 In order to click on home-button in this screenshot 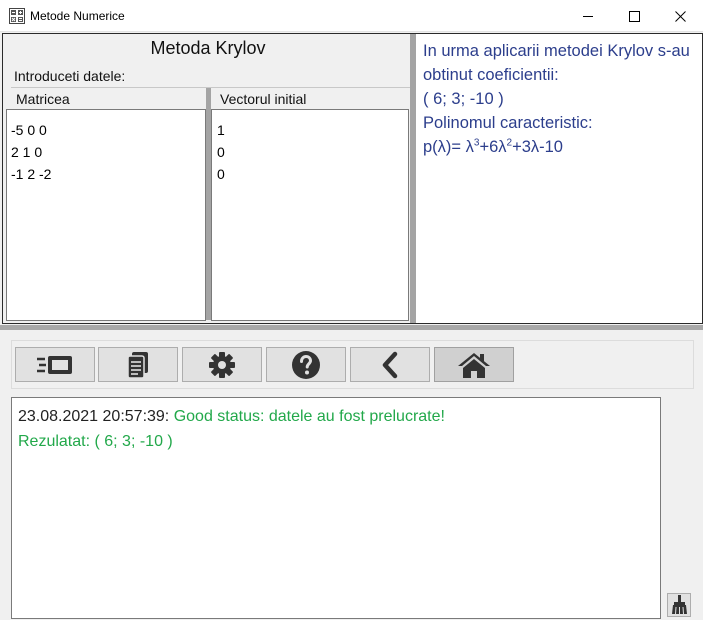, I will do `click(474, 364)`.